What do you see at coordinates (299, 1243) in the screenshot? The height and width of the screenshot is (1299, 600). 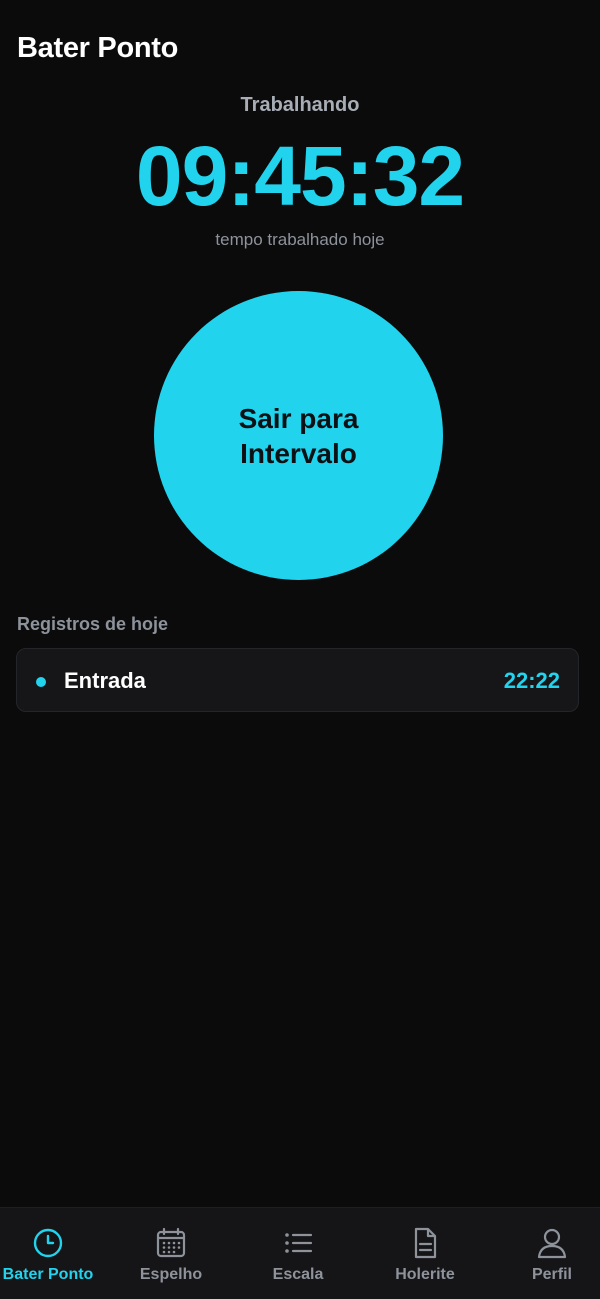 I see `list-icon` at bounding box center [299, 1243].